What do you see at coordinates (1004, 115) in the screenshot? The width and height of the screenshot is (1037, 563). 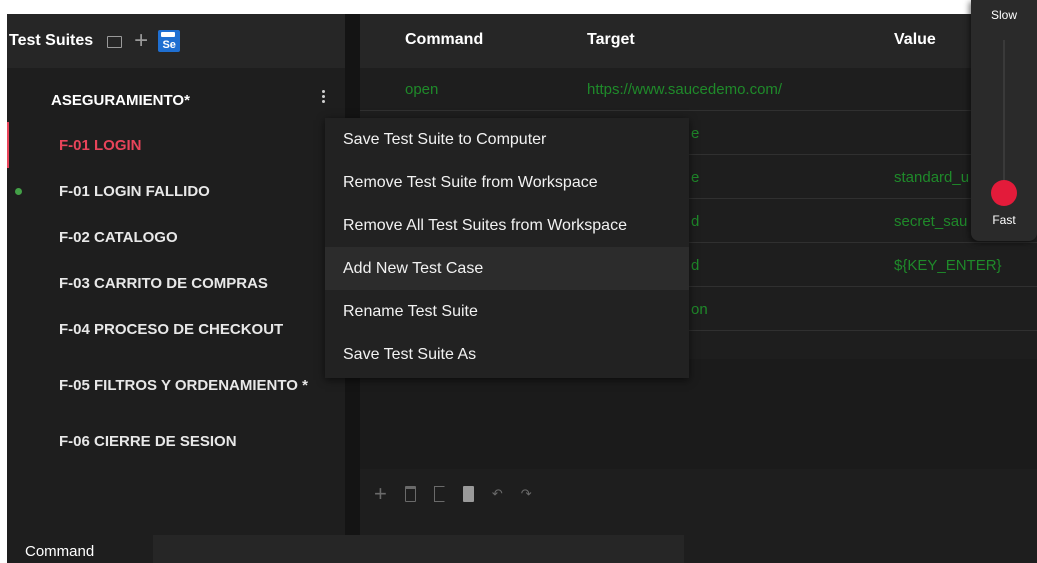 I see `speed-slider-track` at bounding box center [1004, 115].